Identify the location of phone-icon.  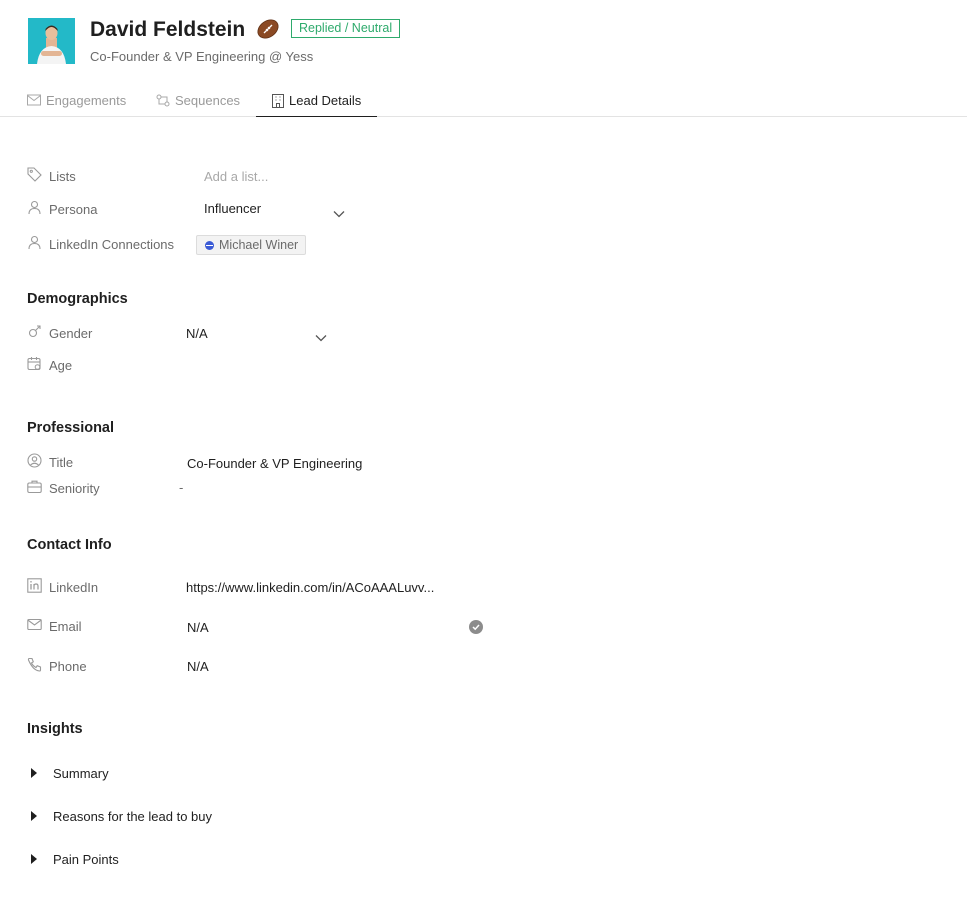
(38, 666).